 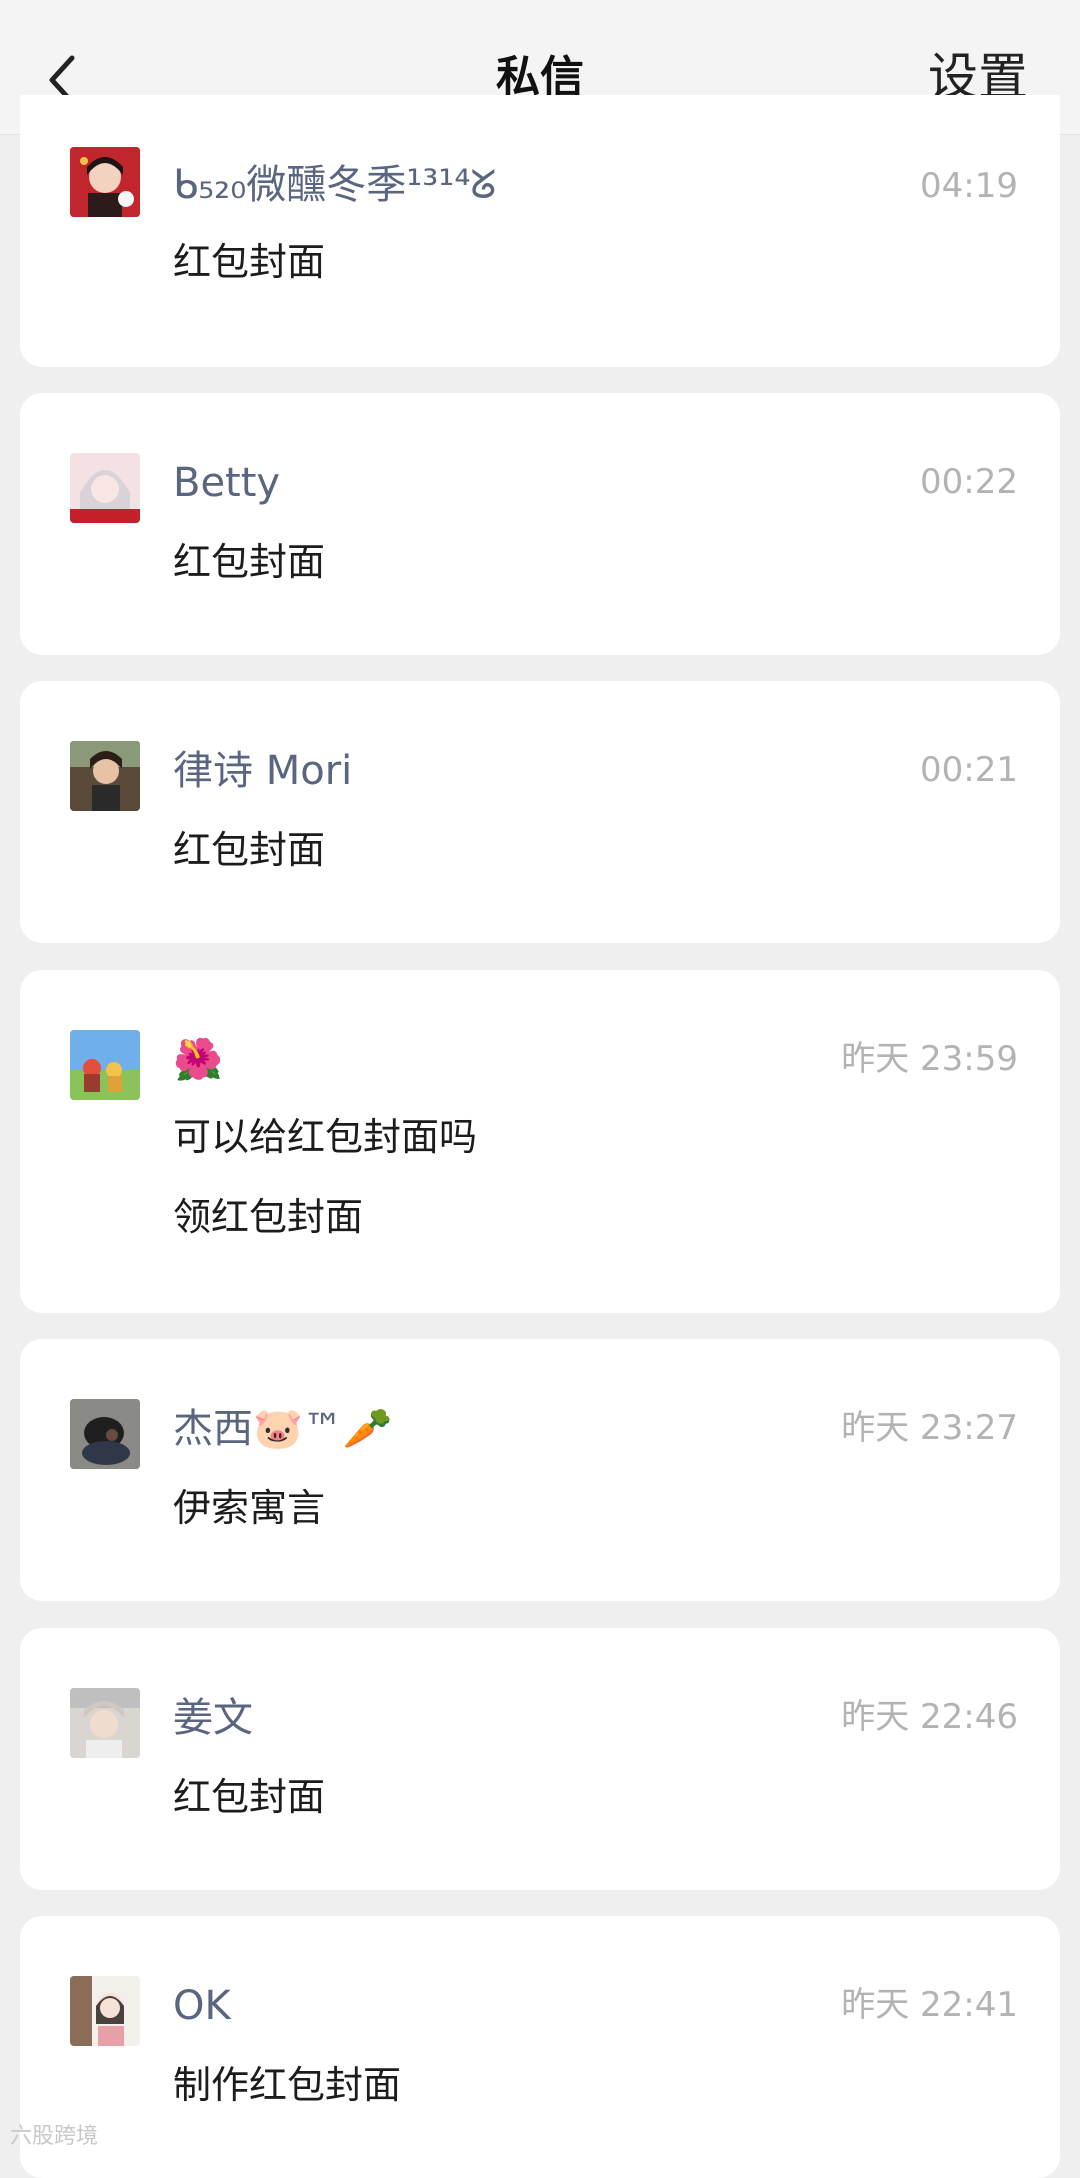 What do you see at coordinates (249, 1508) in the screenshot?
I see `message-preview: 伊索寓言` at bounding box center [249, 1508].